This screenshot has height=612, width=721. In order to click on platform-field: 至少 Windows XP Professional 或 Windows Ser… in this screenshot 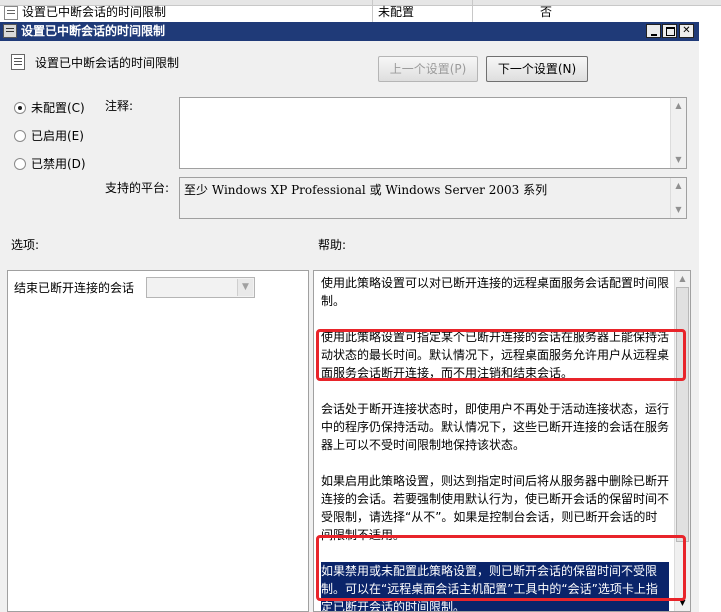, I will do `click(433, 198)`.